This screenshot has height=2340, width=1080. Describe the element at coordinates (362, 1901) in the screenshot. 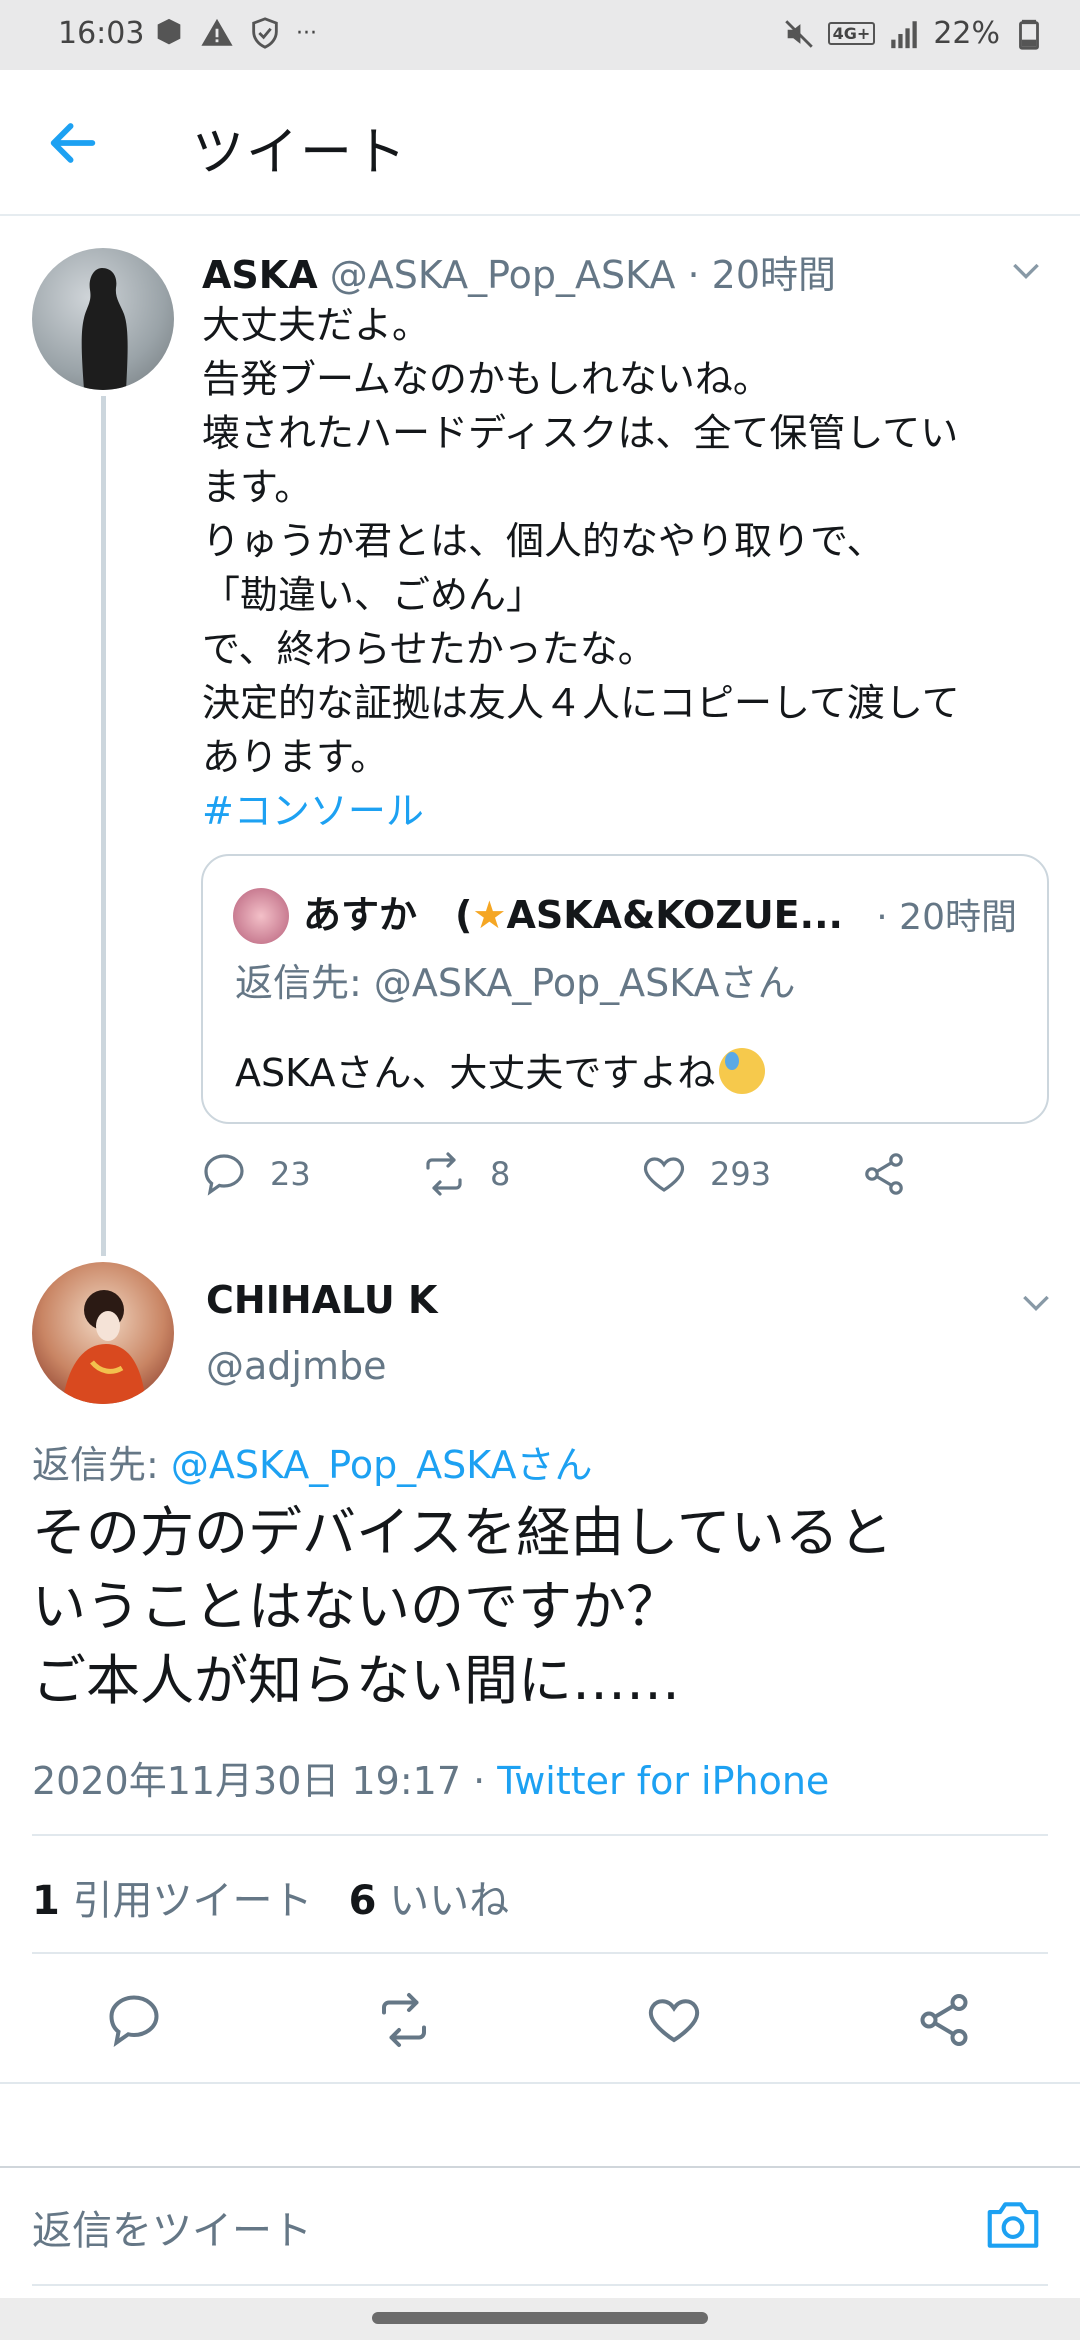

I see `likes-count: 6` at that location.